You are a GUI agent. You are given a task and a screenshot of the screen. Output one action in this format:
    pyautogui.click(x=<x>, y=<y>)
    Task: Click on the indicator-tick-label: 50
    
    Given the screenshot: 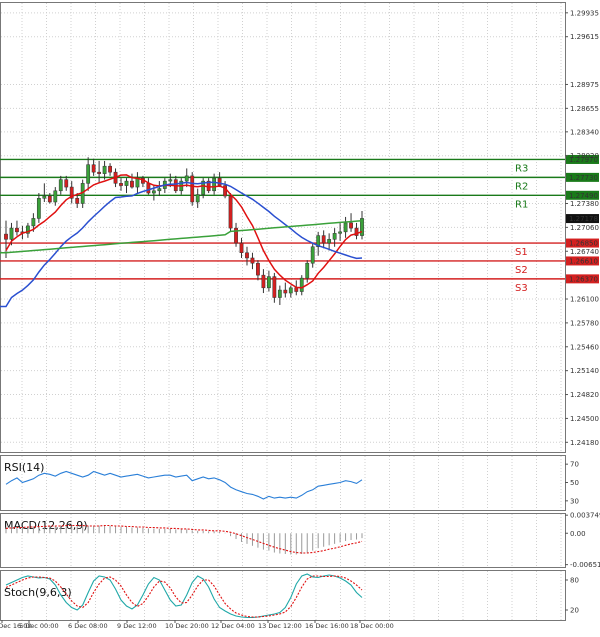 What is the action you would take?
    pyautogui.click(x=574, y=483)
    